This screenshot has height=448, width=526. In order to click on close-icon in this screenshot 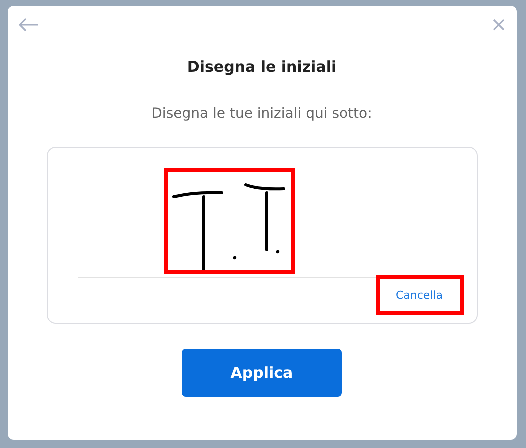, I will do `click(499, 25)`.